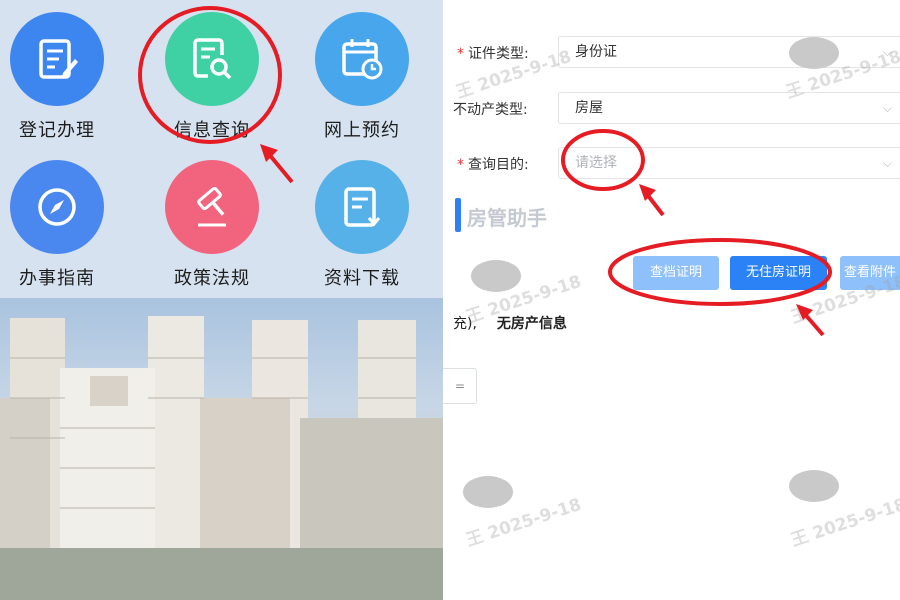 The height and width of the screenshot is (600, 900). Describe the element at coordinates (57, 59) in the screenshot. I see `edit-document-icon` at that location.